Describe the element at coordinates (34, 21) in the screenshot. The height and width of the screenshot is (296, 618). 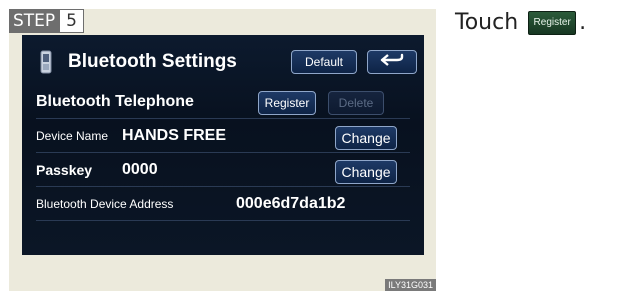
I see `step-label: STEP` at that location.